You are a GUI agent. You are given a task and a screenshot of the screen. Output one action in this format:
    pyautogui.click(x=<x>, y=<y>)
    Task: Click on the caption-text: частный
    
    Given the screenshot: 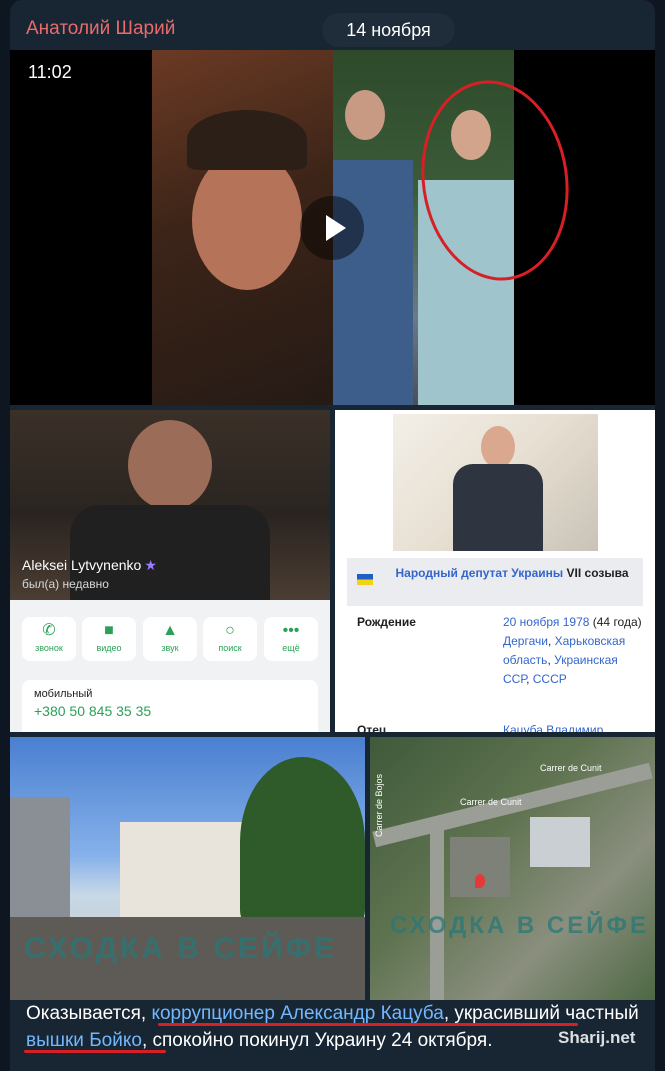 What is the action you would take?
    pyautogui.click(x=602, y=1013)
    